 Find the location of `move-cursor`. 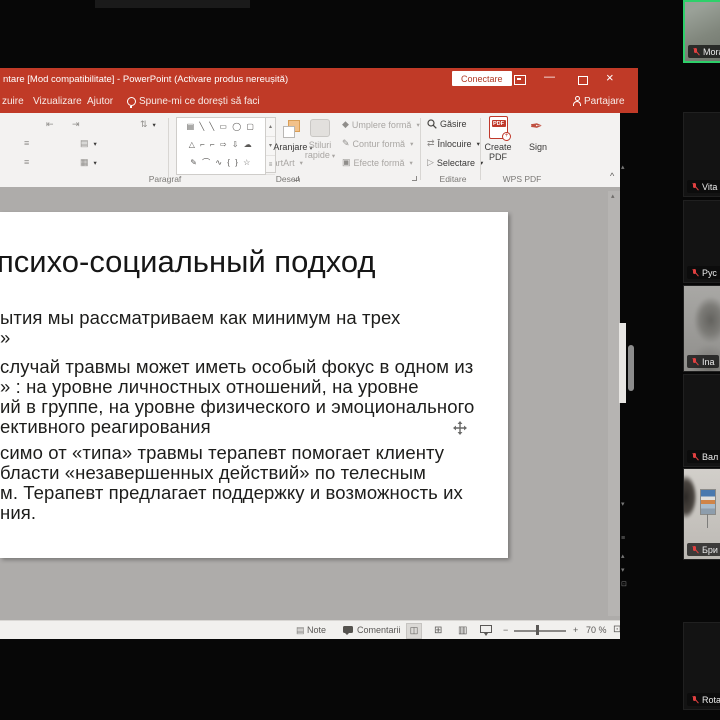

move-cursor is located at coordinates (460, 428).